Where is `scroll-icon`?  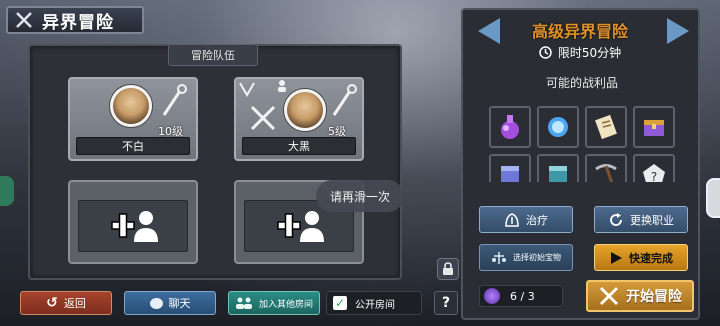 scroll-icon is located at coordinates (606, 127).